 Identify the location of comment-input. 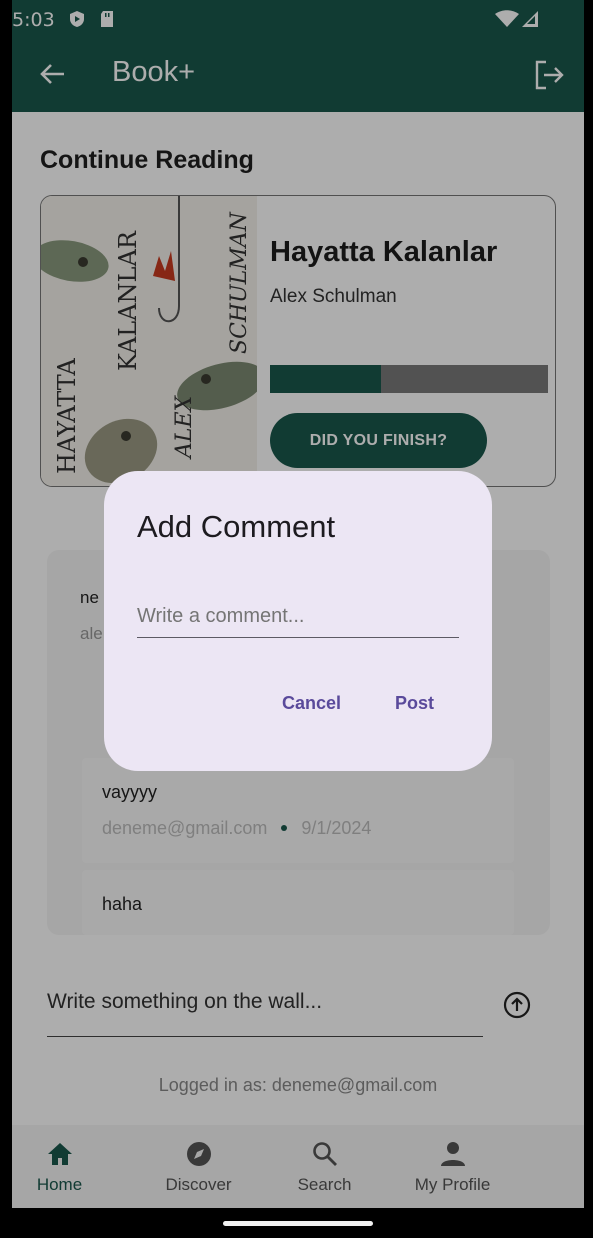
(298, 617).